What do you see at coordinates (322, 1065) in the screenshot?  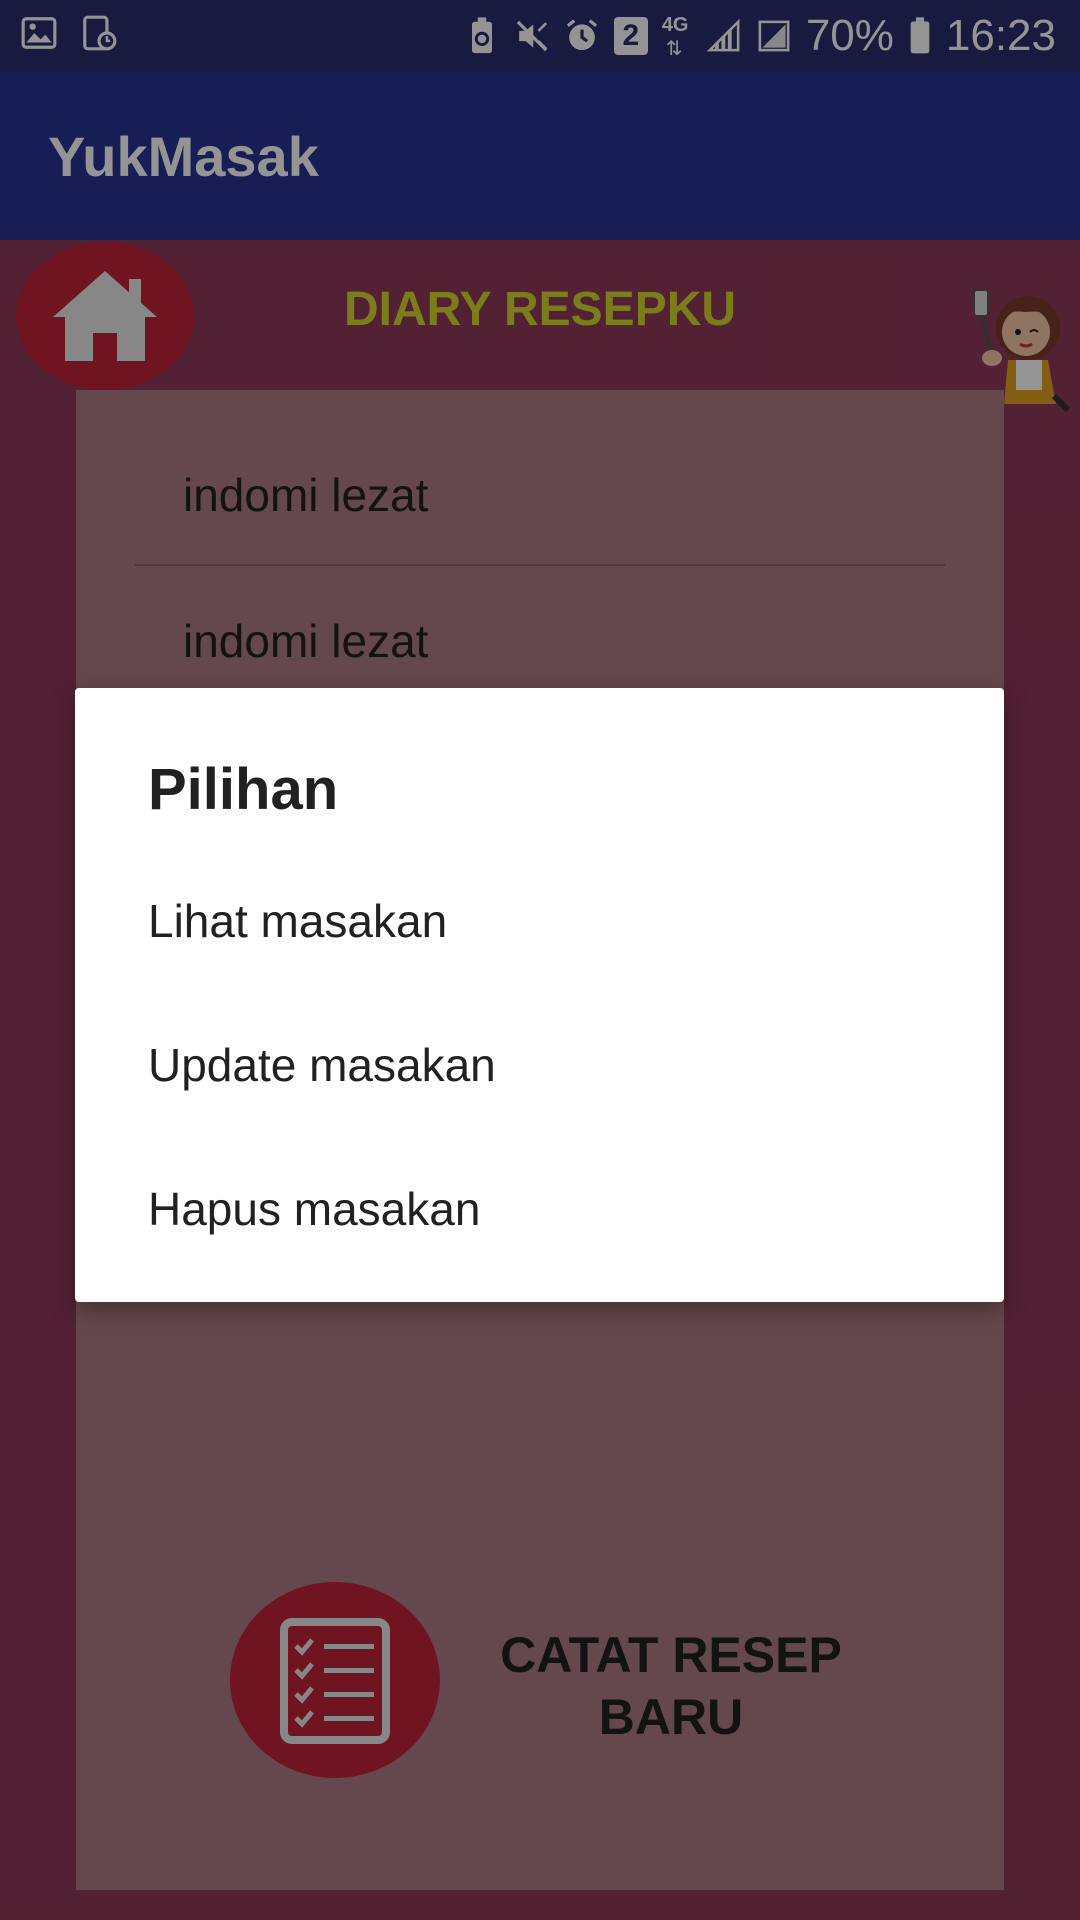 I see `update-recipe-option: Update masakan` at bounding box center [322, 1065].